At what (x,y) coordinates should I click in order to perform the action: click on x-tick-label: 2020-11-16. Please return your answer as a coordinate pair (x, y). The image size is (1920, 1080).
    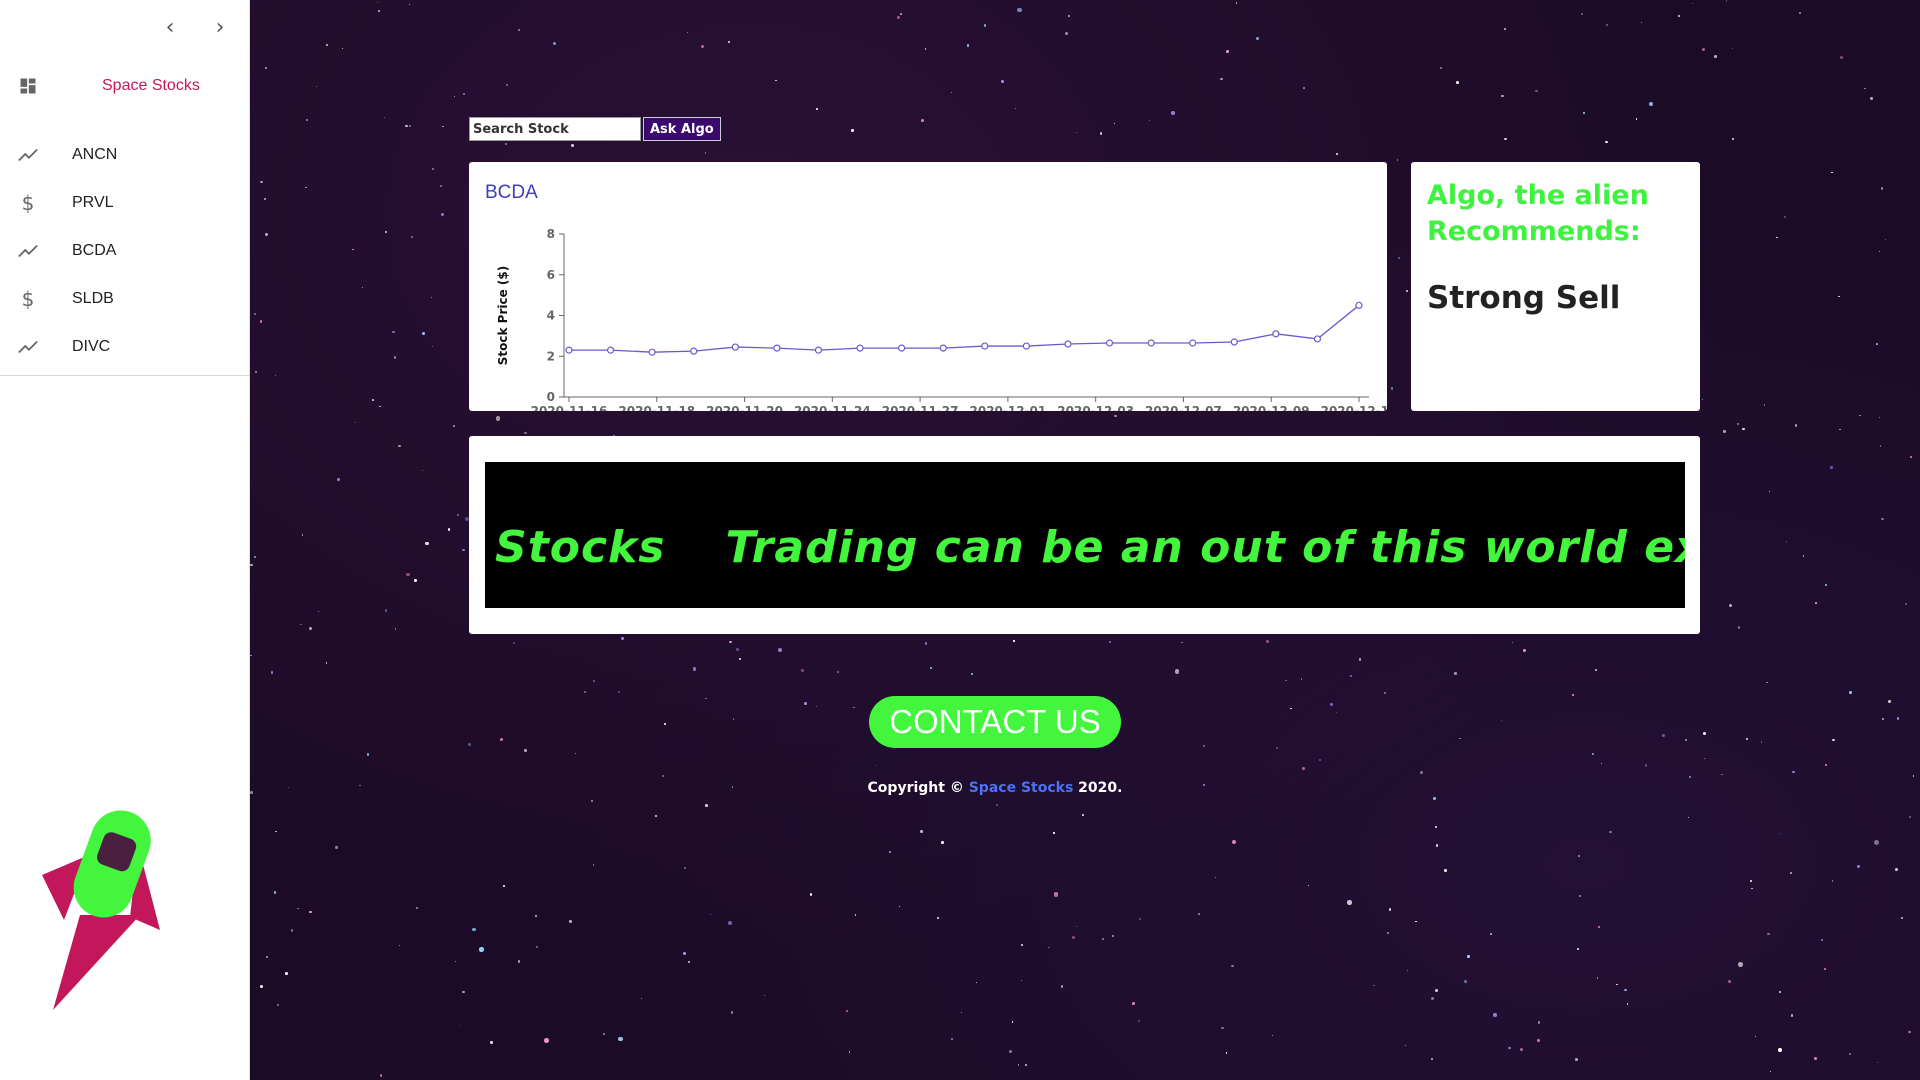
    Looking at the image, I should click on (569, 407).